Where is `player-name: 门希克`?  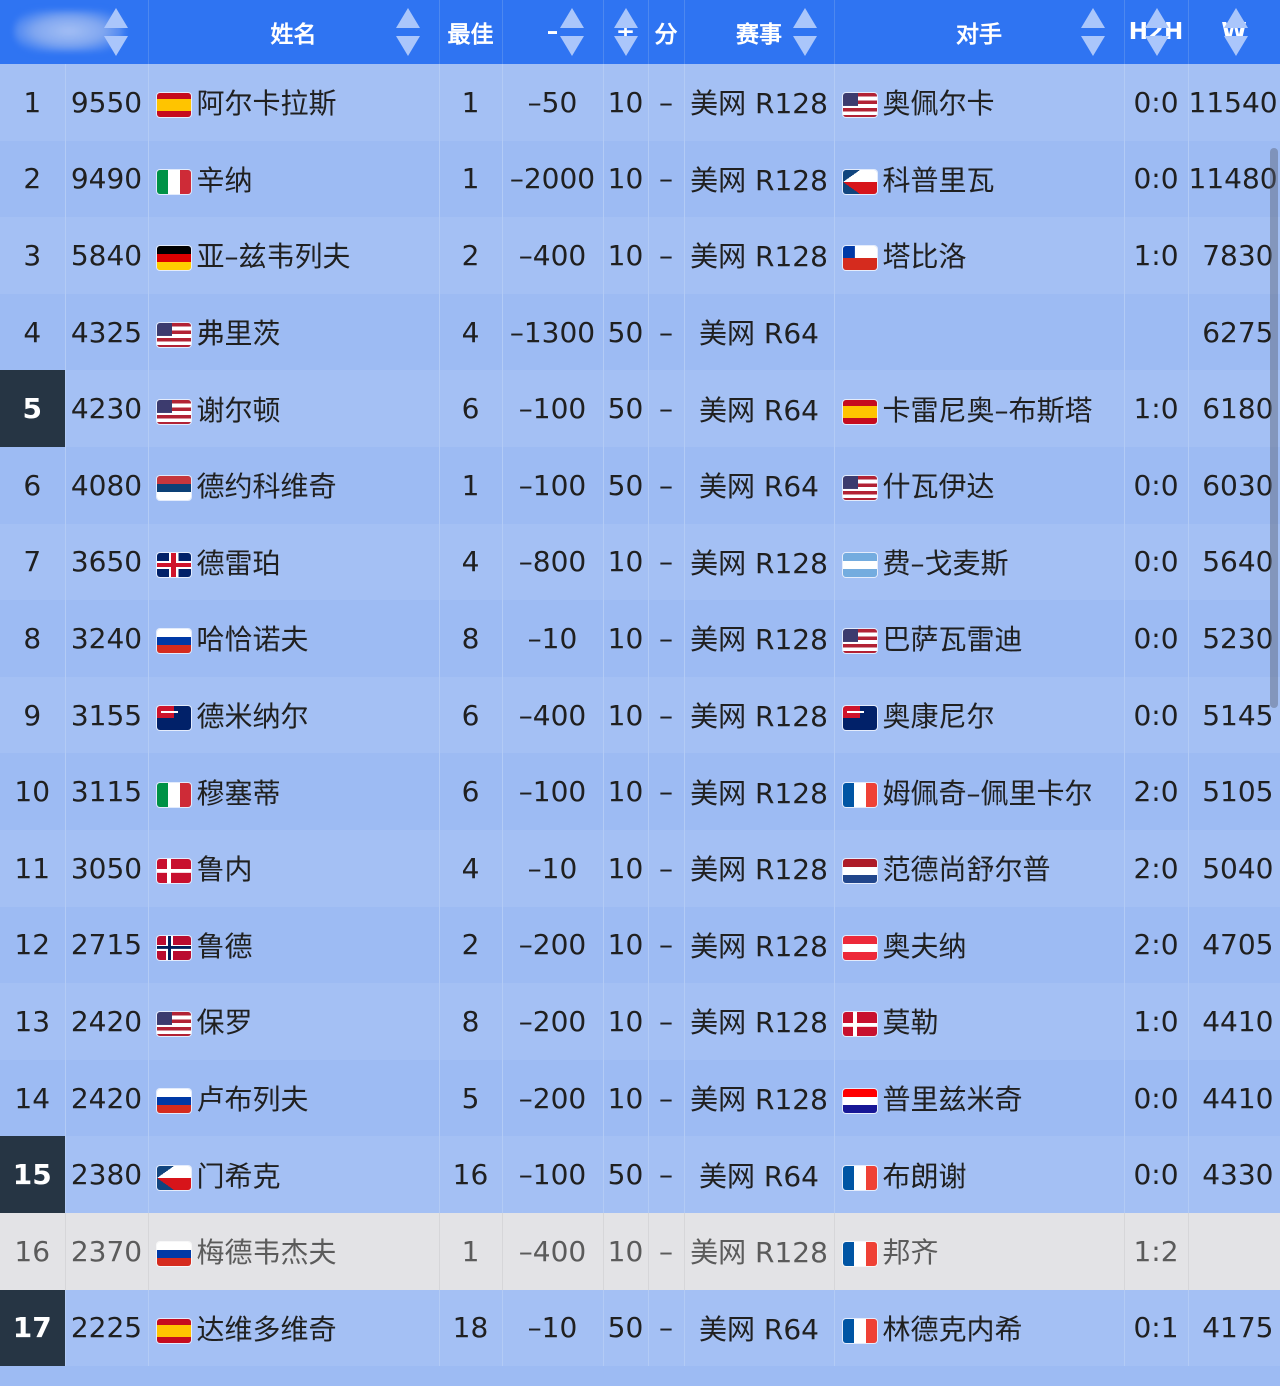 player-name: 门希克 is located at coordinates (239, 1176).